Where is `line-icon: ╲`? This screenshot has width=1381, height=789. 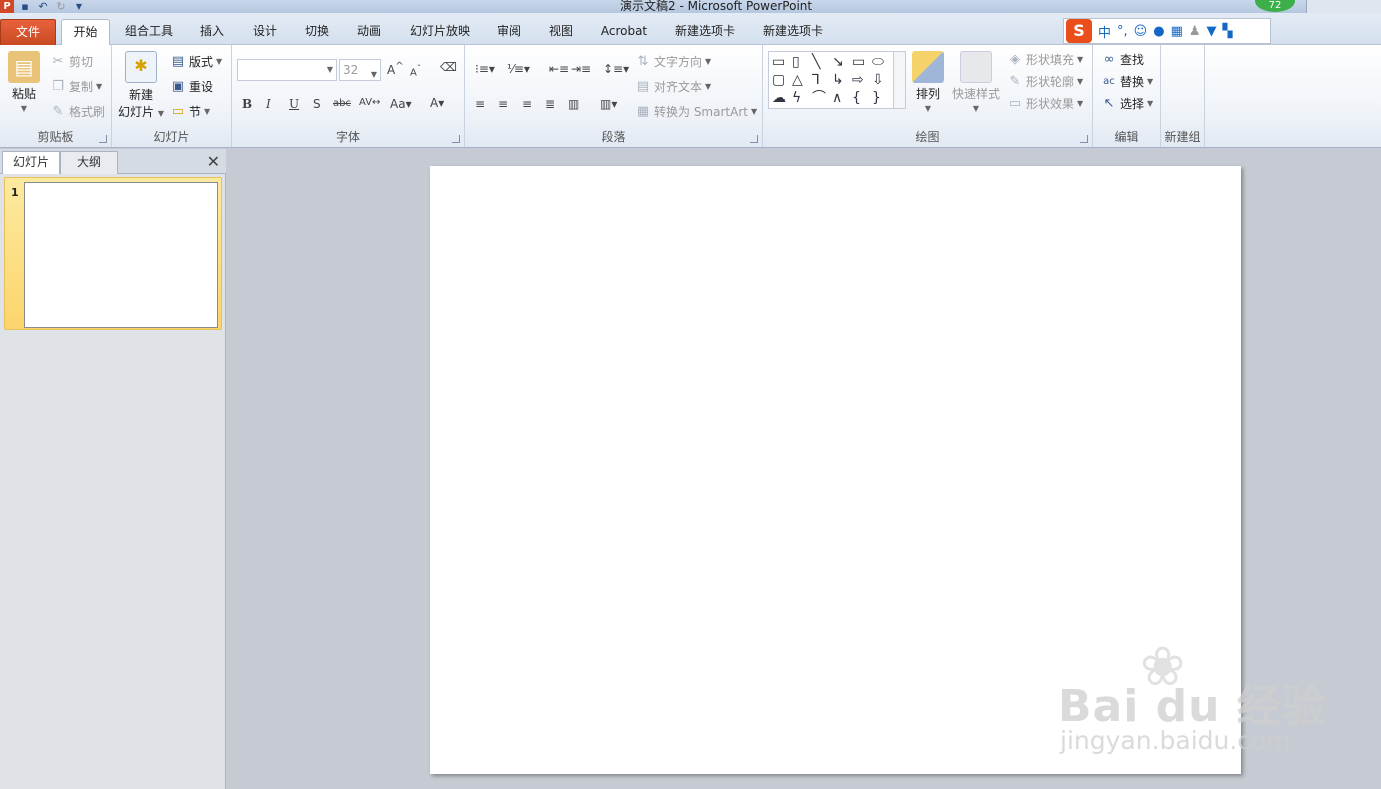
line-icon: ╲ is located at coordinates (816, 62).